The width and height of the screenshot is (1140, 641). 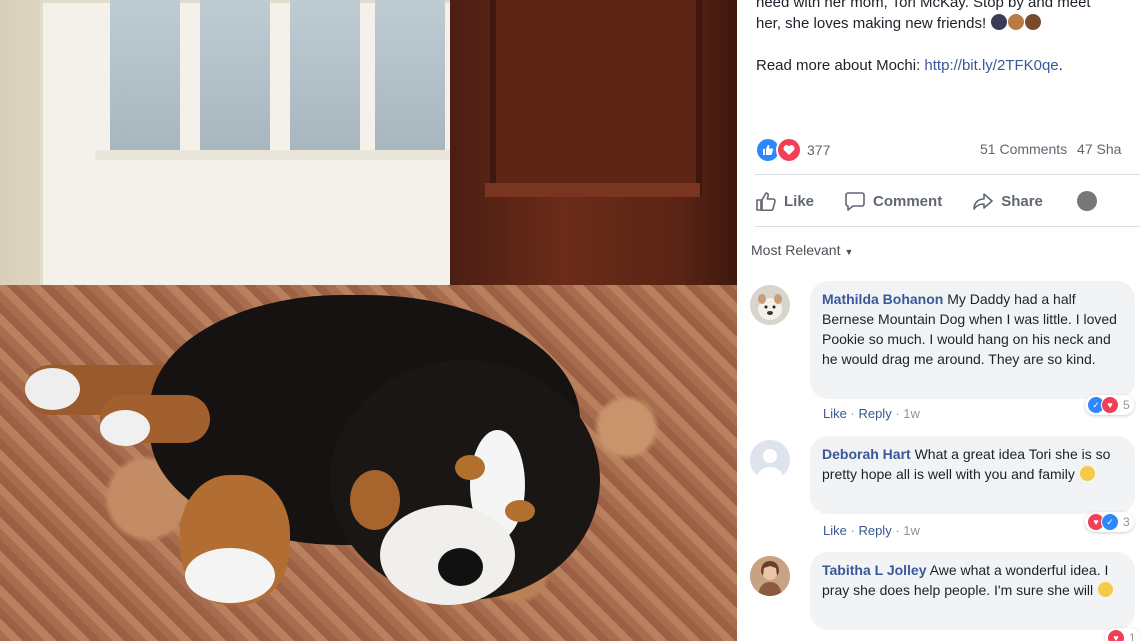 I want to click on commenter-name: Deborah Hart, so click(x=866, y=454).